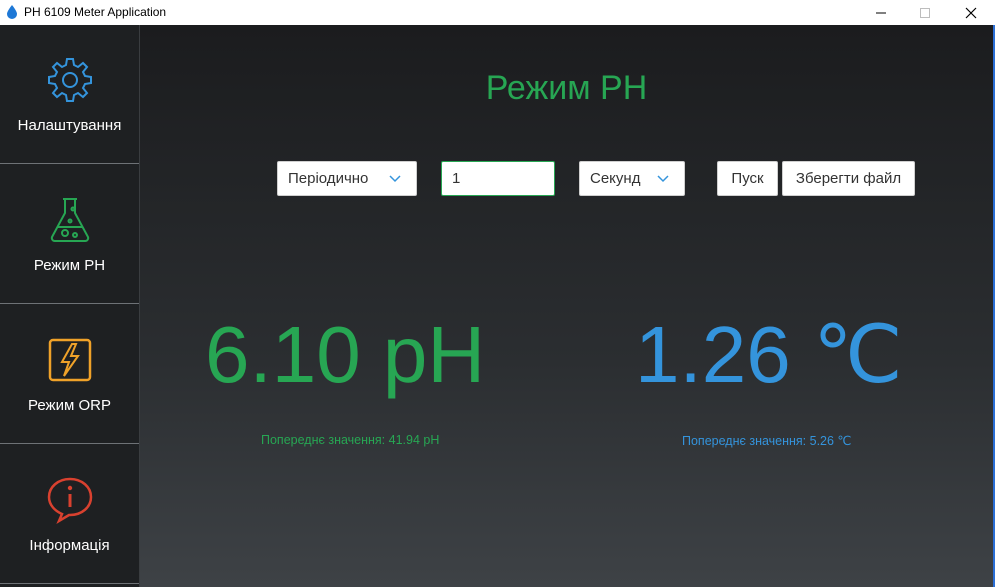  What do you see at coordinates (767, 441) in the screenshot?
I see `temperature-previous-value: Попереднє значення: 5.26 ℃` at bounding box center [767, 441].